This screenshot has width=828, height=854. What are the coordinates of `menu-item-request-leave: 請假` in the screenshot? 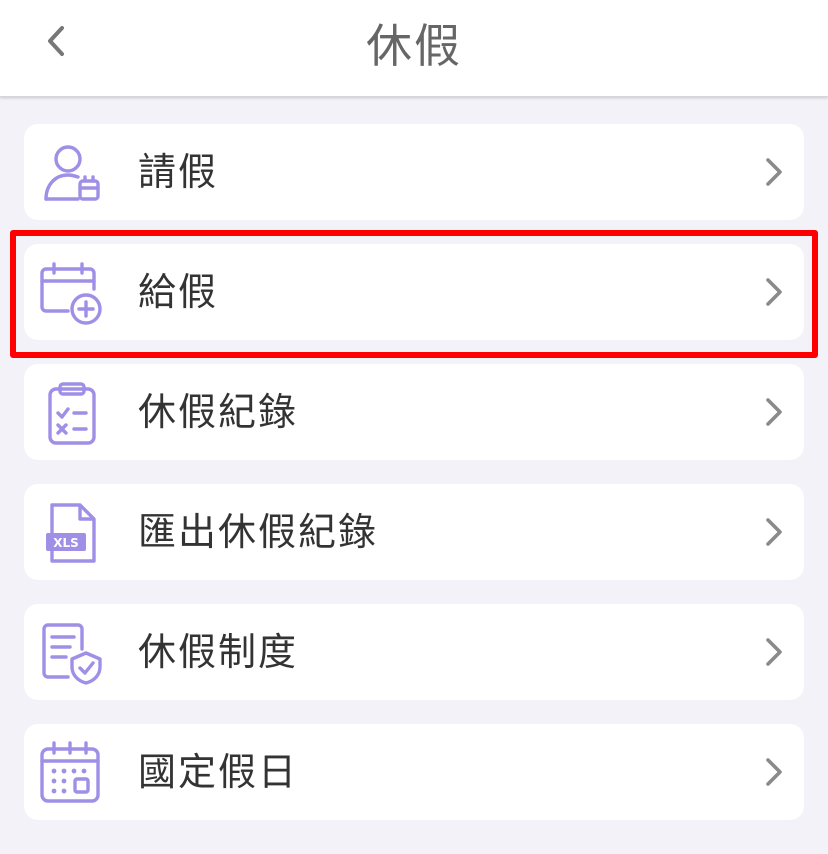 It's located at (414, 172).